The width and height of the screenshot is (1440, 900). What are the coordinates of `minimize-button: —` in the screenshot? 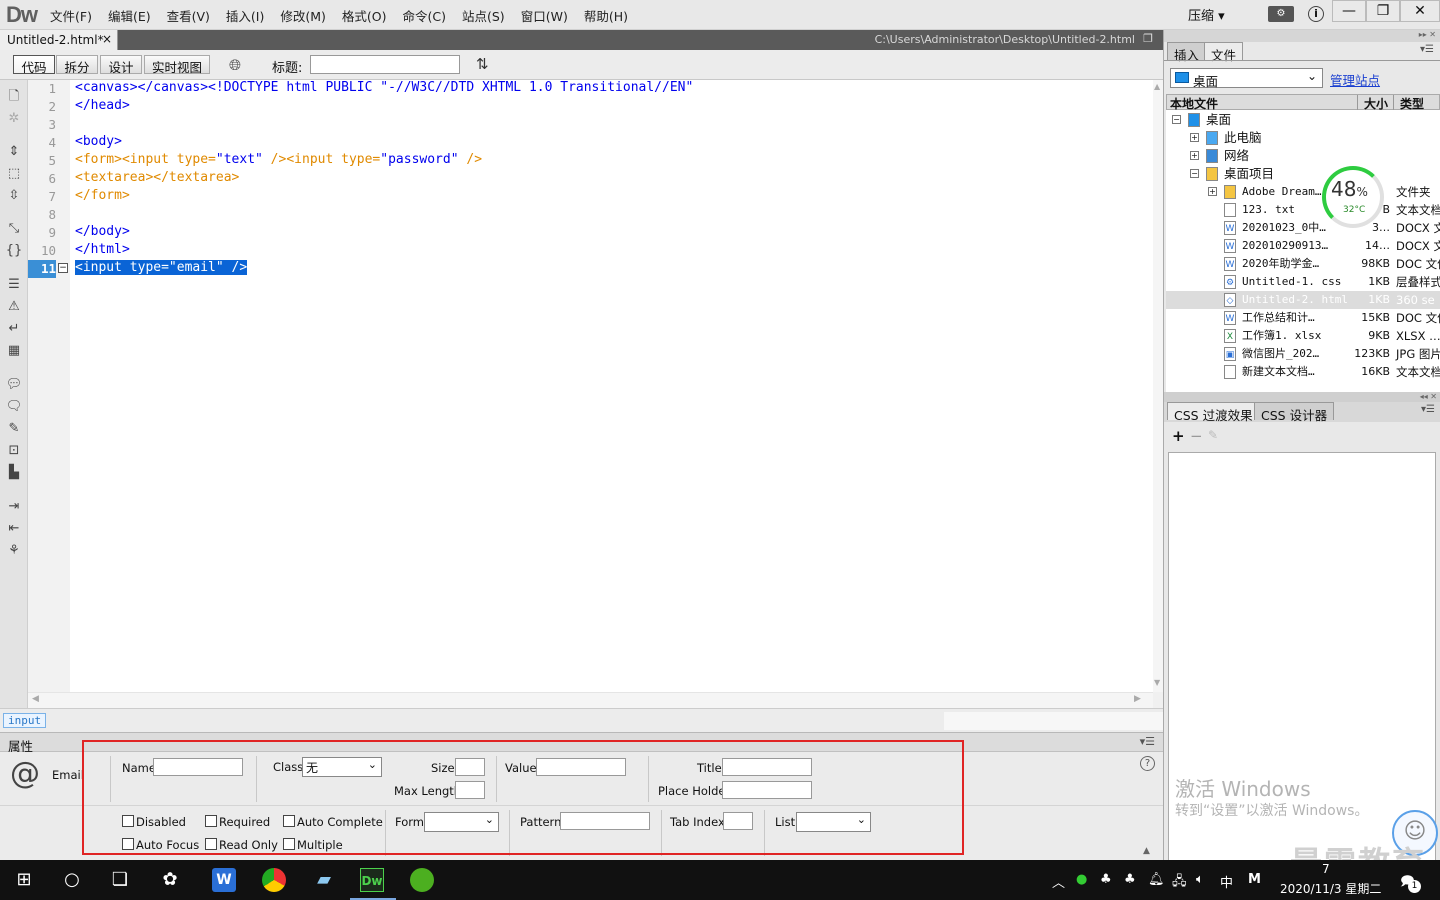 It's located at (1349, 11).